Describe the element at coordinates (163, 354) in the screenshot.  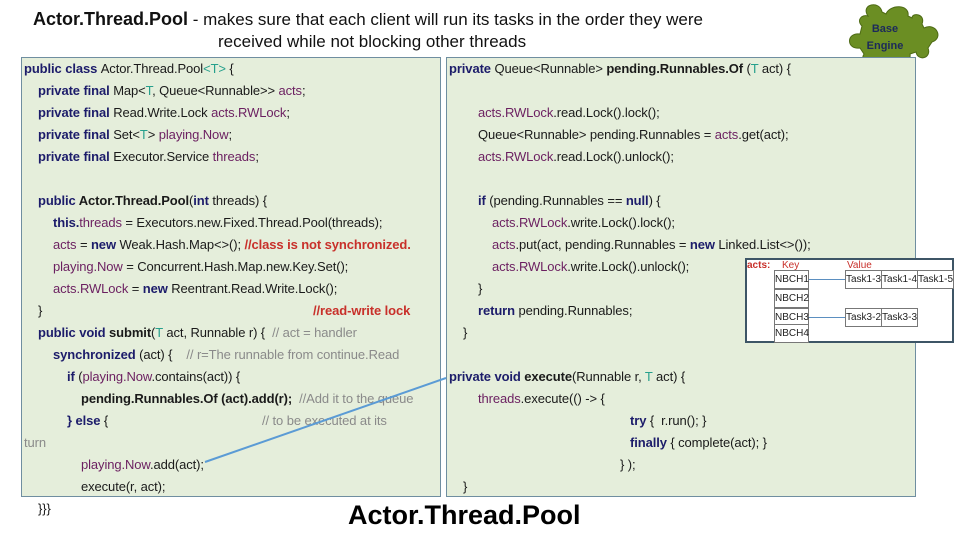
I see `code-token: (act) {` at that location.